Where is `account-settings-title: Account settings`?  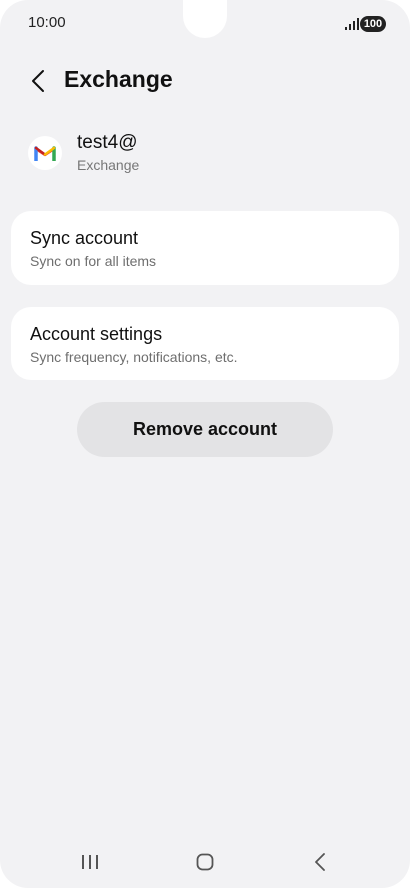 account-settings-title: Account settings is located at coordinates (96, 334).